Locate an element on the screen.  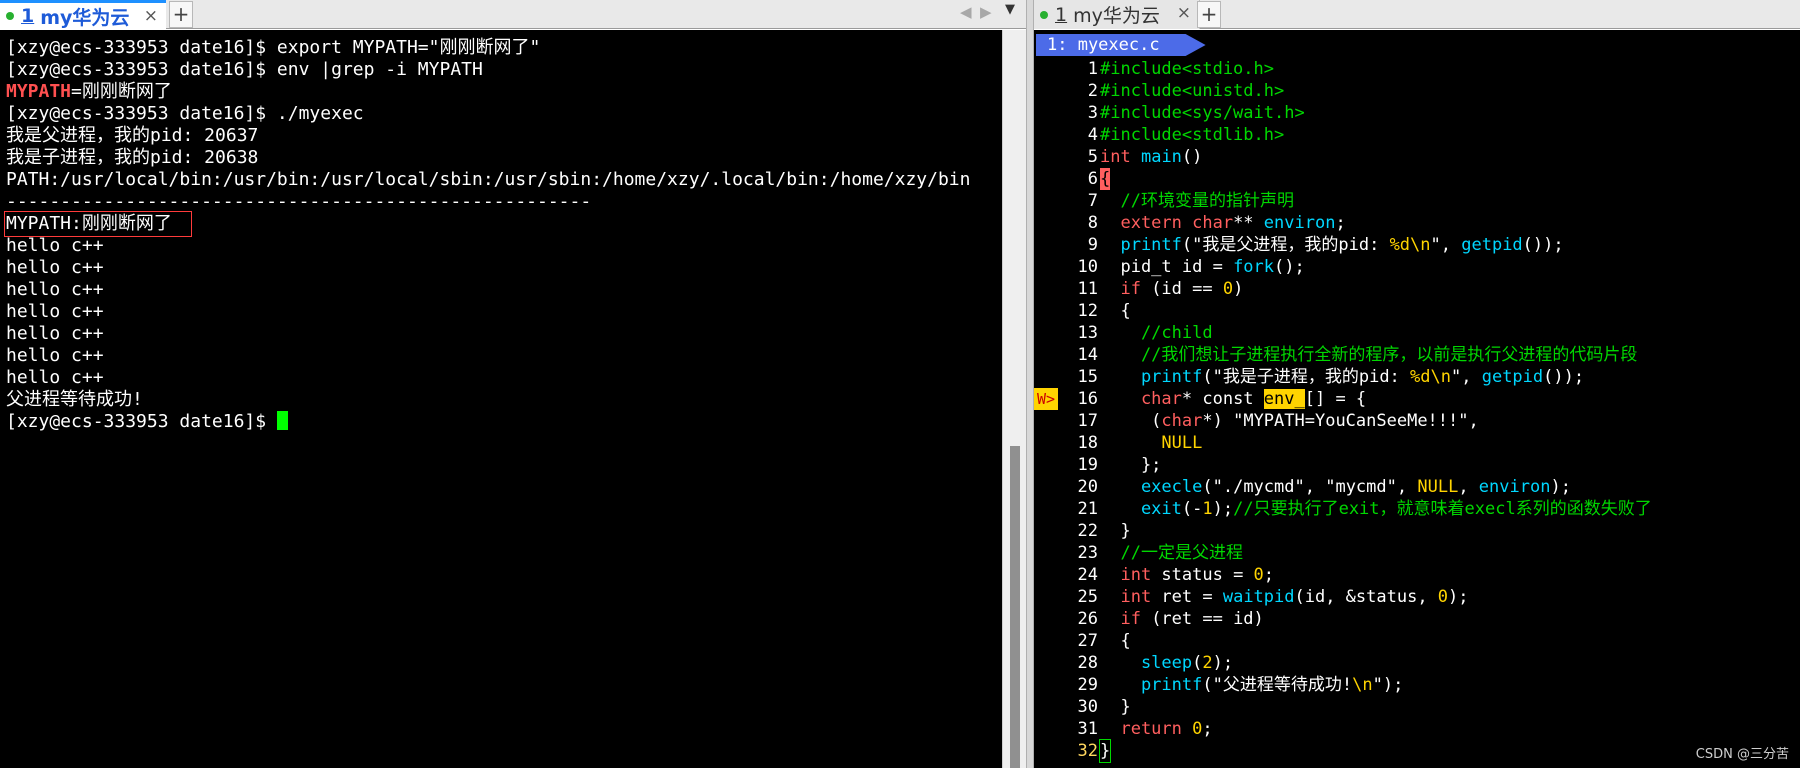
env-value: =刚刚断网了 is located at coordinates (121, 91).